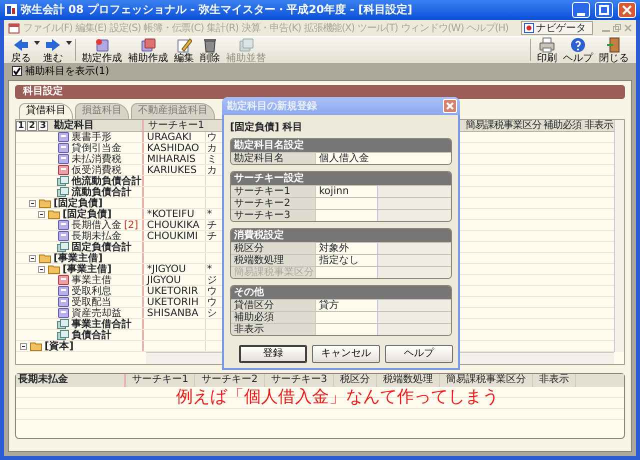 The width and height of the screenshot is (640, 460). Describe the element at coordinates (212, 280) in the screenshot. I see `search-key: ジ` at that location.